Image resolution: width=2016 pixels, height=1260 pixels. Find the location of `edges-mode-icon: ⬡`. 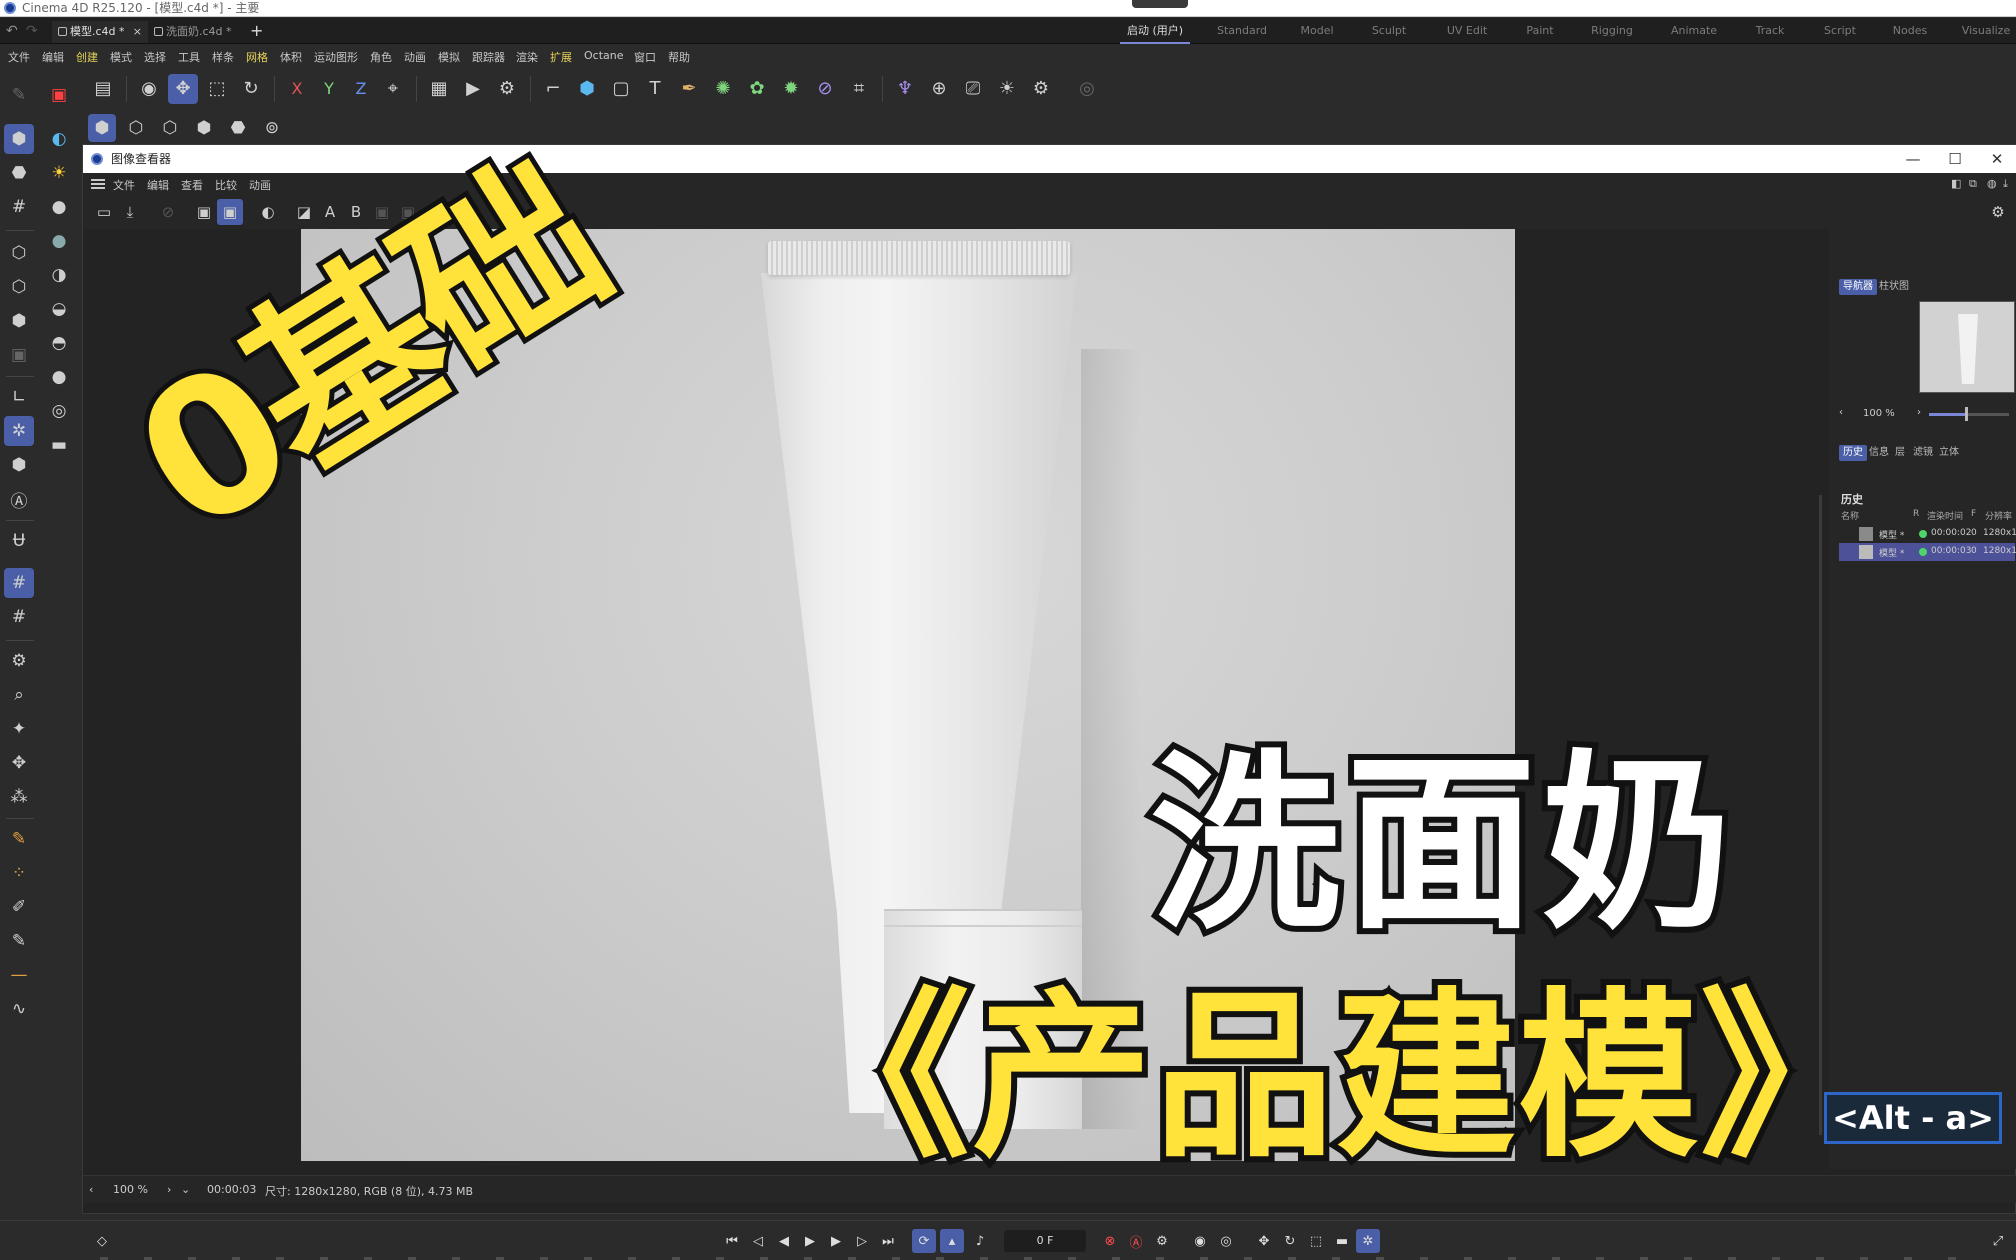

edges-mode-icon: ⬡ is located at coordinates (170, 128).